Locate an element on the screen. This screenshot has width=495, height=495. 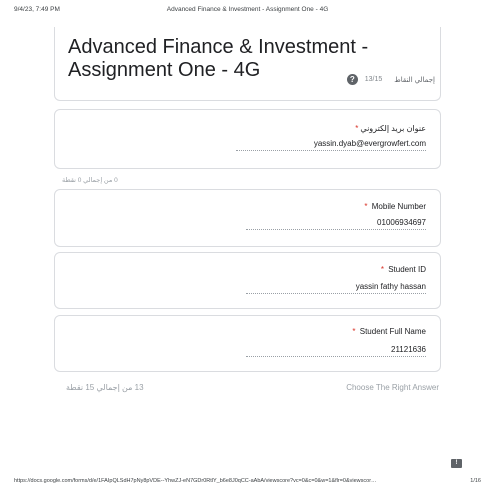
email-answer: yassin.dyab@evergrowfert.com is located at coordinates (331, 145).